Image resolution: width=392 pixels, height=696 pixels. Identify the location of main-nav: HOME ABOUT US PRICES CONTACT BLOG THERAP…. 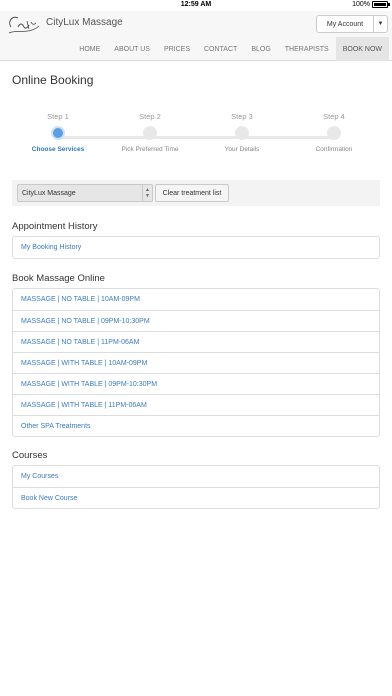
(196, 49).